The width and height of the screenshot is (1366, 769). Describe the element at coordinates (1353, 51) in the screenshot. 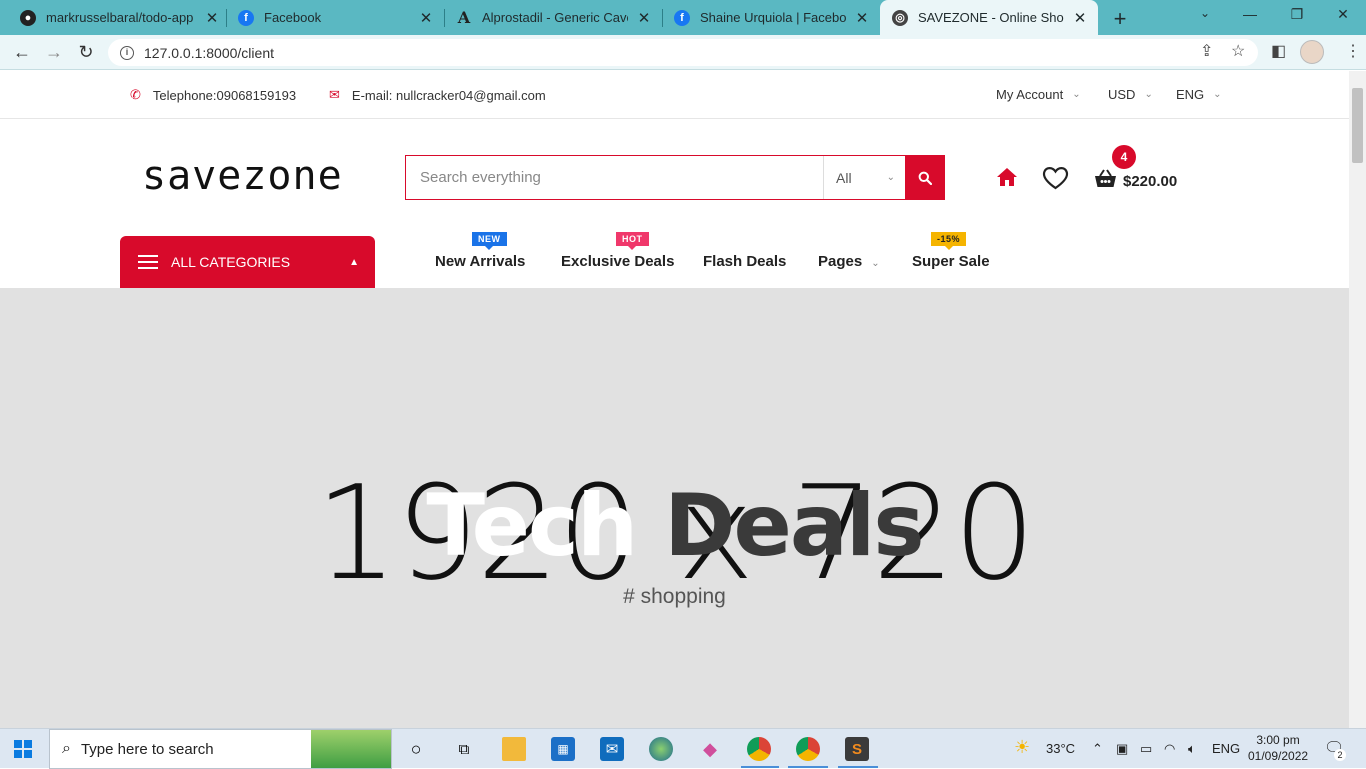

I see `browser-menu-icon: ⋮` at that location.